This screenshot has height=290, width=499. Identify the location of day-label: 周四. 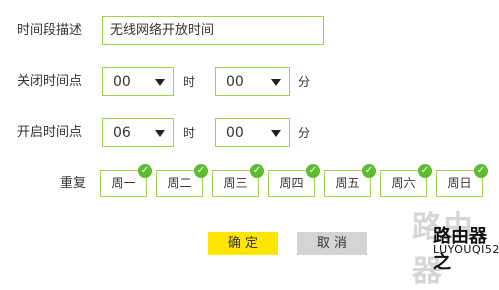
(291, 183).